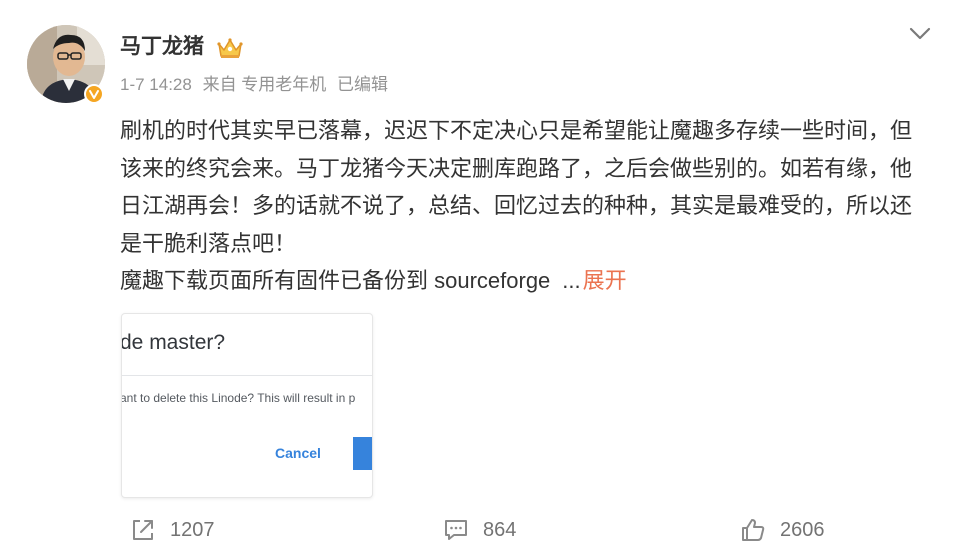 Image resolution: width=961 pixels, height=559 pixels. What do you see at coordinates (753, 530) in the screenshot?
I see `thumbs-up-icon` at bounding box center [753, 530].